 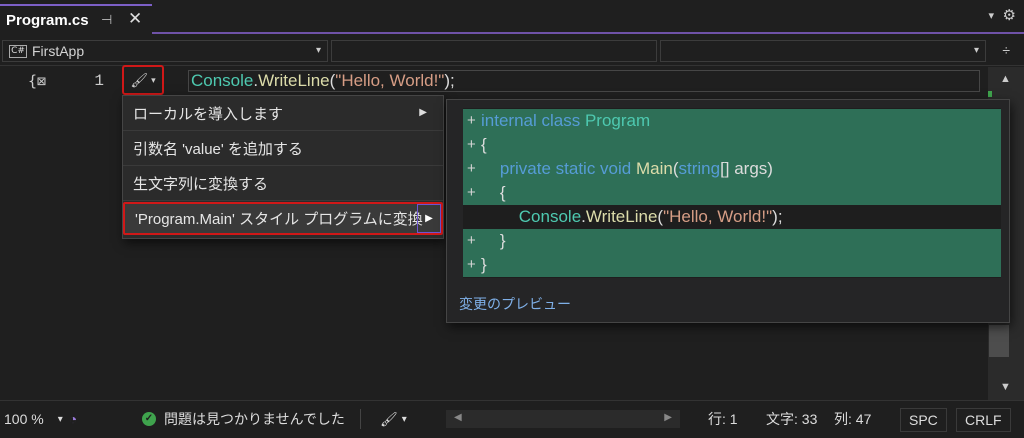 I want to click on scroll-down-icon: ▼, so click(x=1005, y=387).